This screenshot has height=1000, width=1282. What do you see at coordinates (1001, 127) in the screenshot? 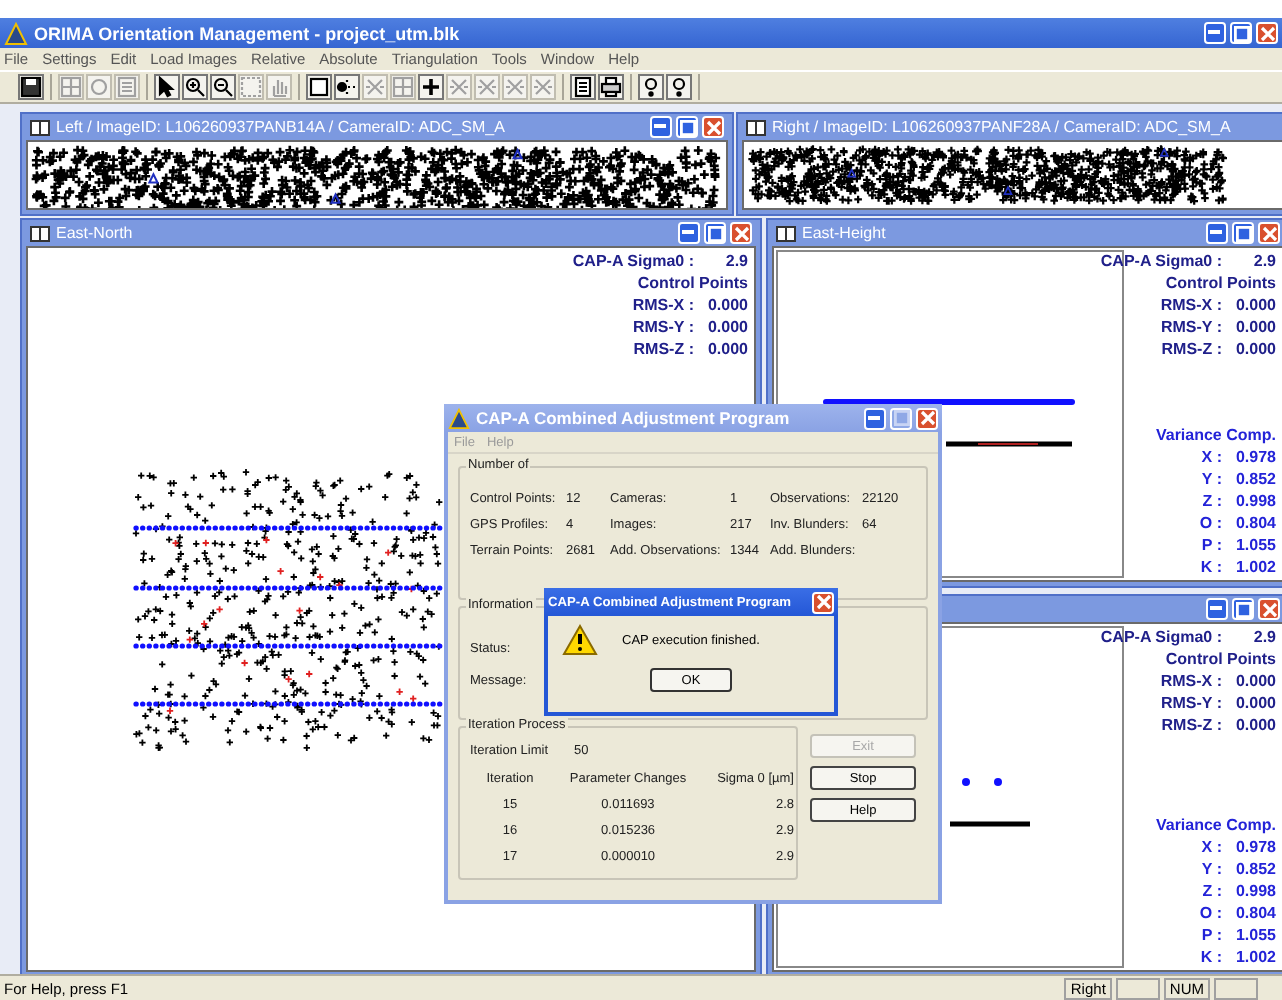
I see `window-title: Right / ImageID: L106260937PANF28A / CameraID: ADC_SM_A` at bounding box center [1001, 127].